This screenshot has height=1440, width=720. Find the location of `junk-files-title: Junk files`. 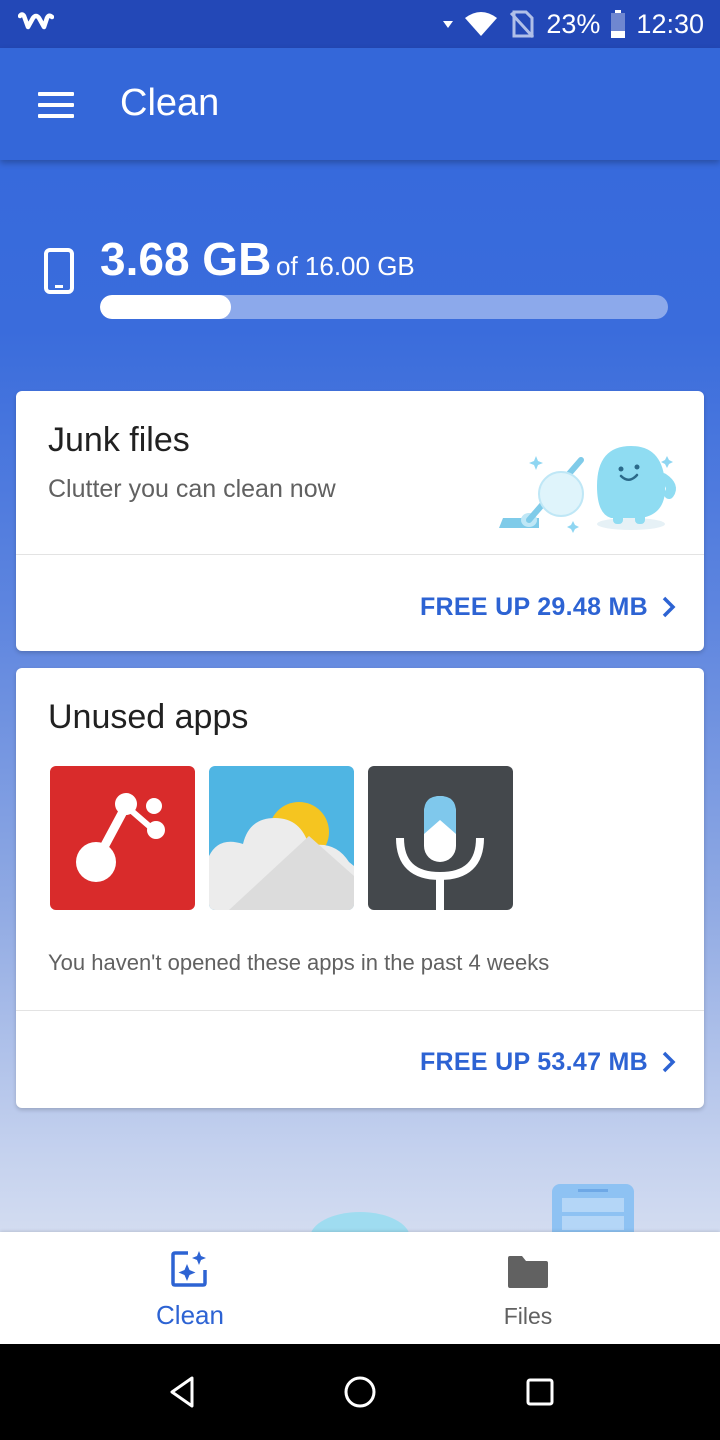

junk-files-title: Junk files is located at coordinates (119, 440).